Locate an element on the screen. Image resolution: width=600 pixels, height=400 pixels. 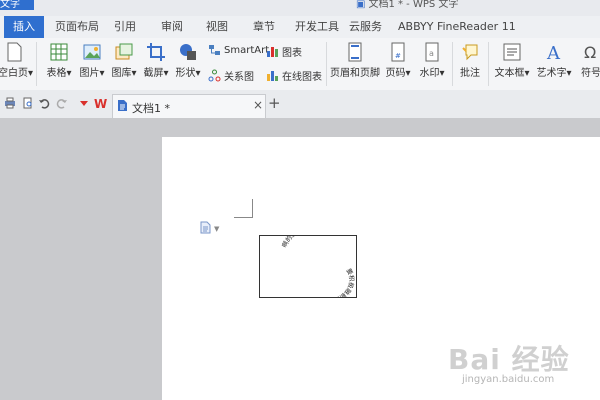
document-icon is located at coordinates (122, 105).